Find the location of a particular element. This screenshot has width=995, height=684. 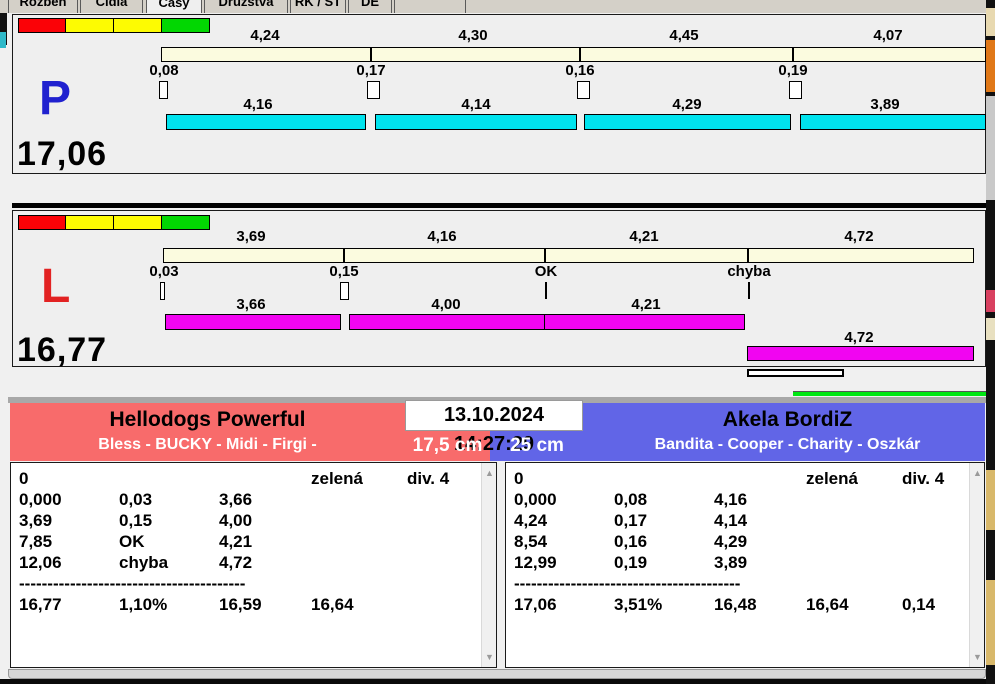

cell-crossing: 0,08 is located at coordinates (631, 499).